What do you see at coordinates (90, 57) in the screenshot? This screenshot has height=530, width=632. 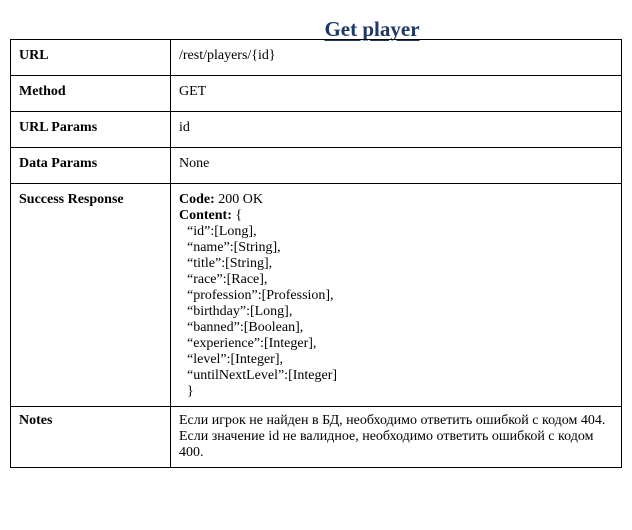 I see `row-key-url: URL` at bounding box center [90, 57].